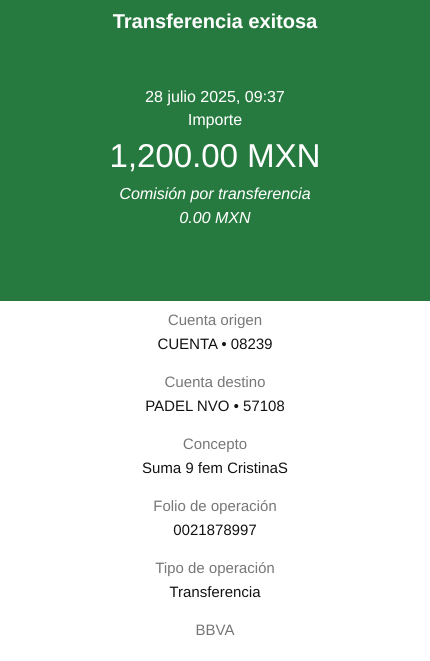  I want to click on detail-label: Cuenta destino, so click(215, 383).